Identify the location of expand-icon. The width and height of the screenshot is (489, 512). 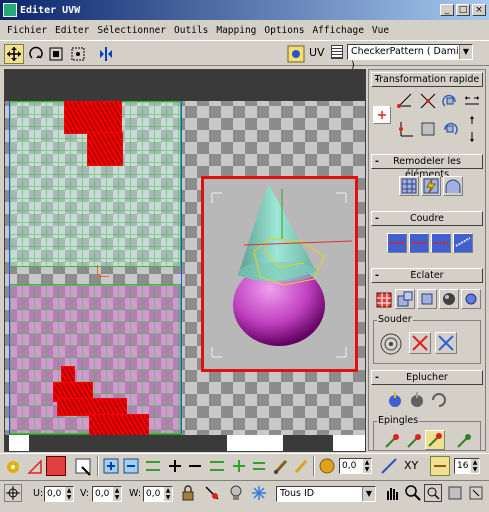
(175, 467).